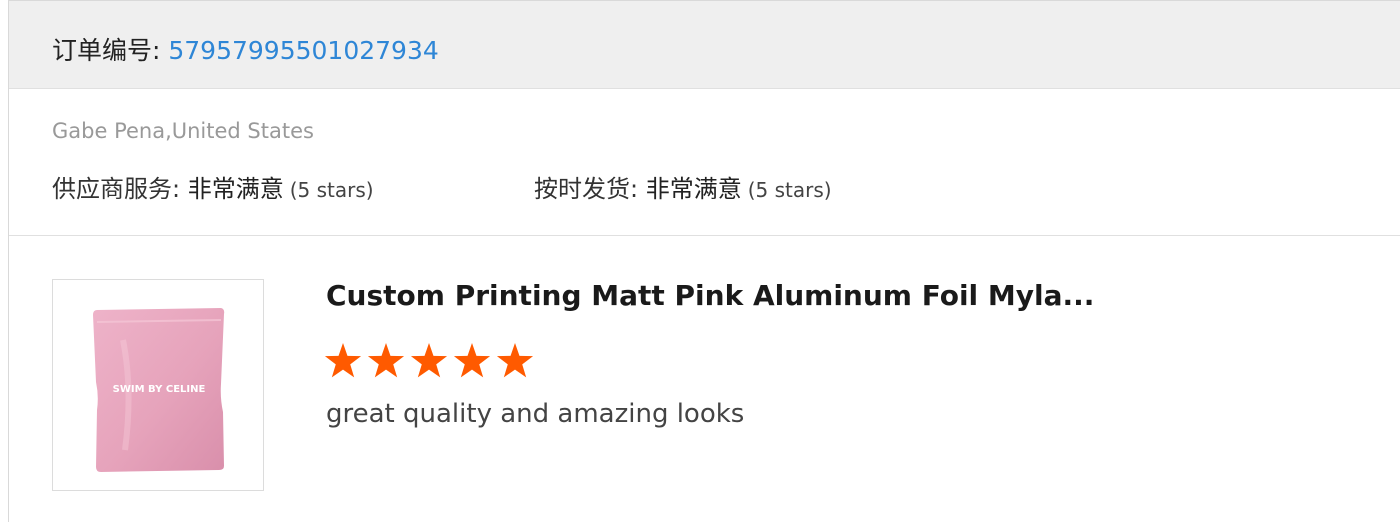 The image size is (1400, 522). Describe the element at coordinates (535, 414) in the screenshot. I see `review-text: great quality and amazing looks` at that location.